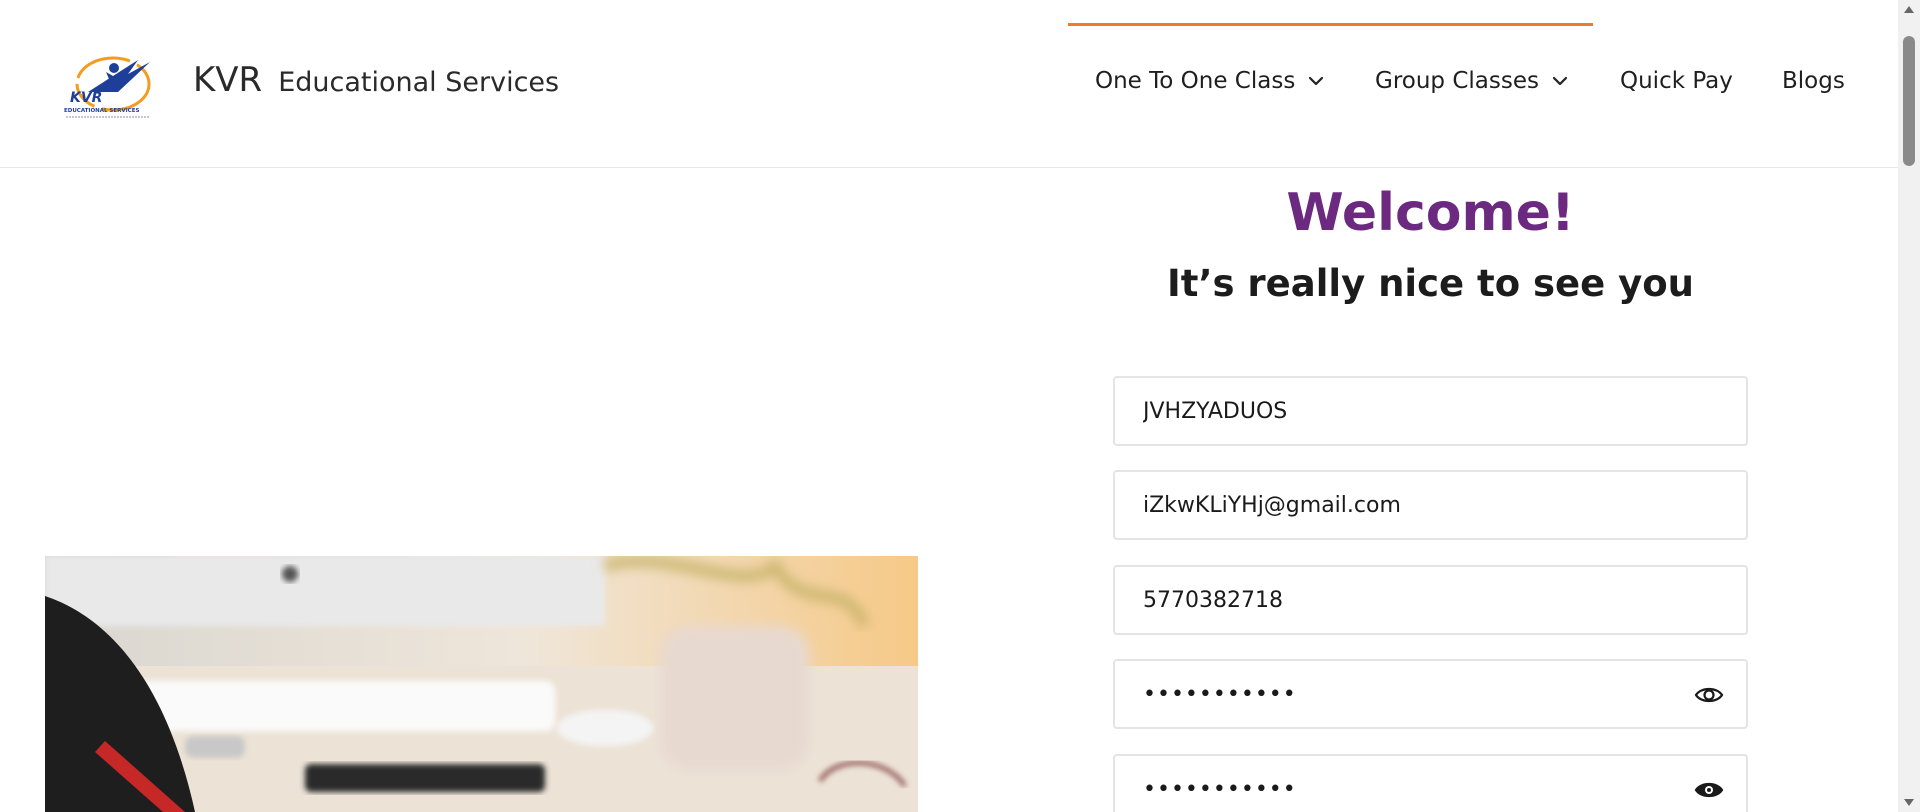 This screenshot has height=812, width=1920. What do you see at coordinates (1909, 802) in the screenshot?
I see `scroll-down-icon` at bounding box center [1909, 802].